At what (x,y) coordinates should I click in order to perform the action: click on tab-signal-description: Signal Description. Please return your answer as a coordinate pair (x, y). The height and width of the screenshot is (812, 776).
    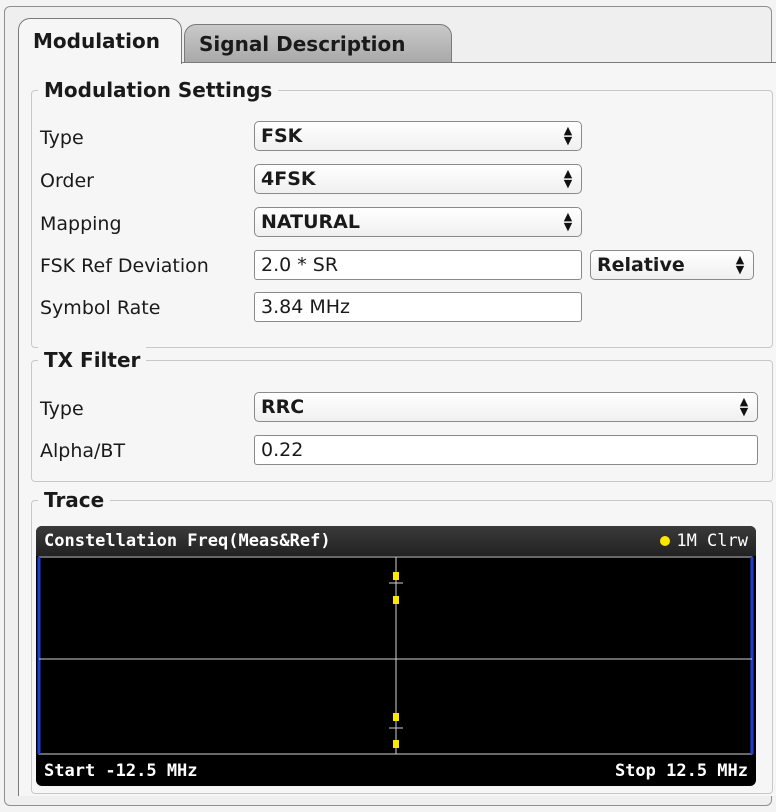
    Looking at the image, I should click on (318, 43).